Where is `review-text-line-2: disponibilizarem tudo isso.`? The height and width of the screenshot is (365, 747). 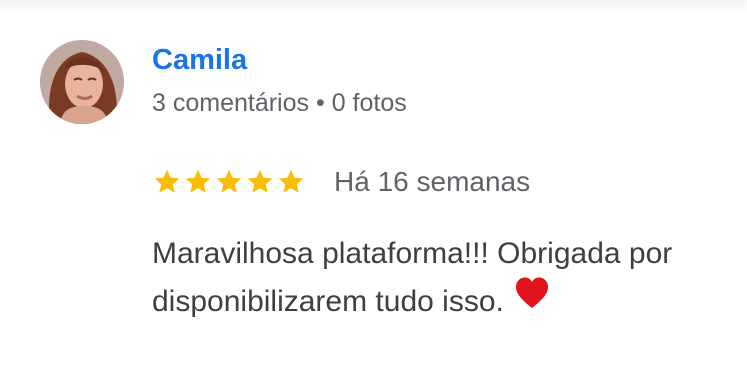
review-text-line-2: disponibilizarem tudo isso. is located at coordinates (449, 301).